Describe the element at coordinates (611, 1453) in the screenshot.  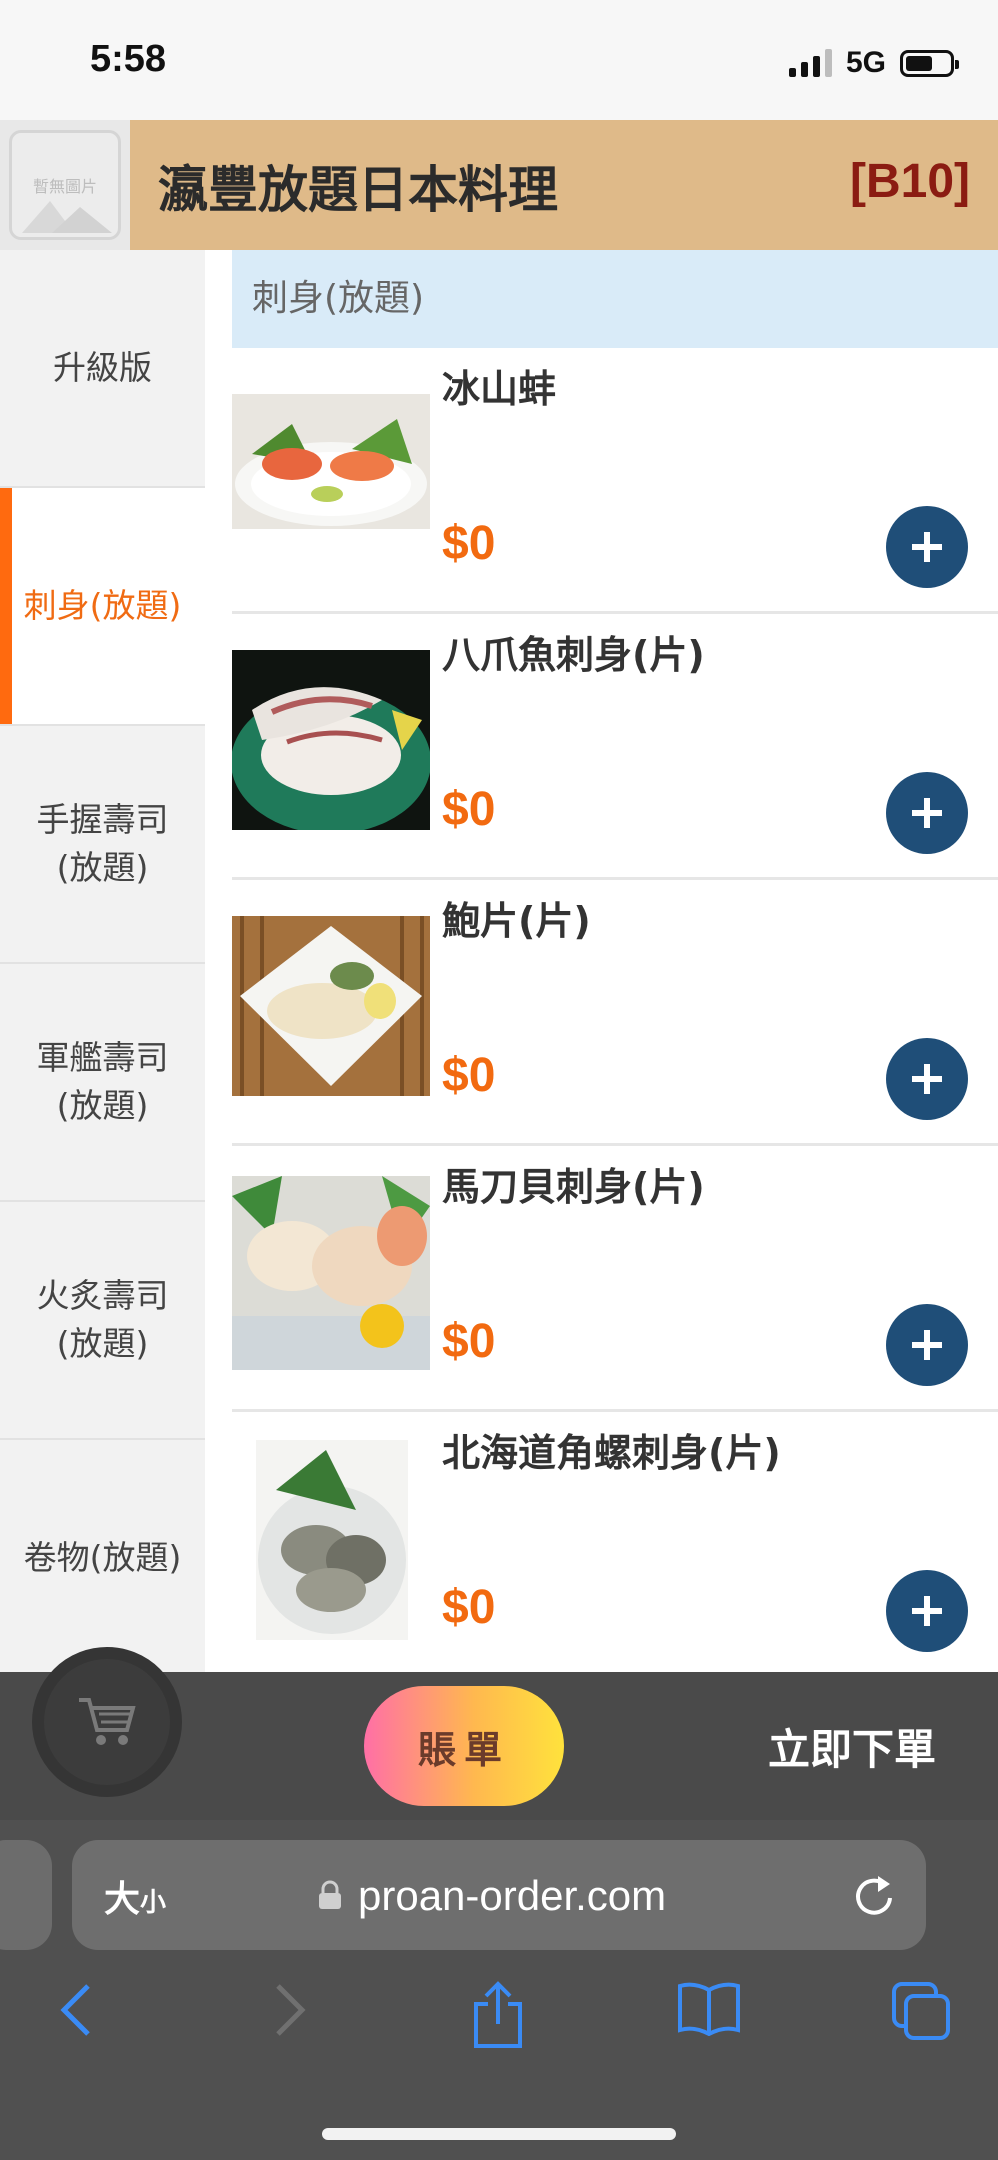
I see `item-name: 北海道角螺刺身(片)` at that location.